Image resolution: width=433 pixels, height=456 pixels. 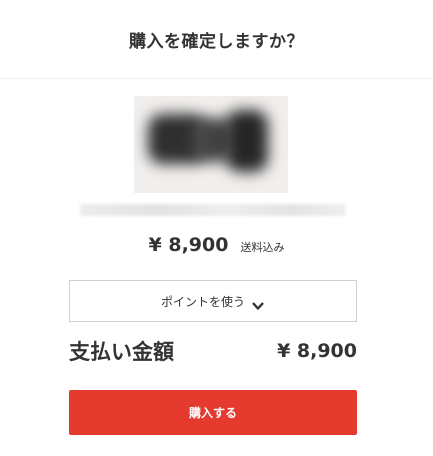 What do you see at coordinates (202, 301) in the screenshot?
I see `use-points-label: ポイントを使う` at bounding box center [202, 301].